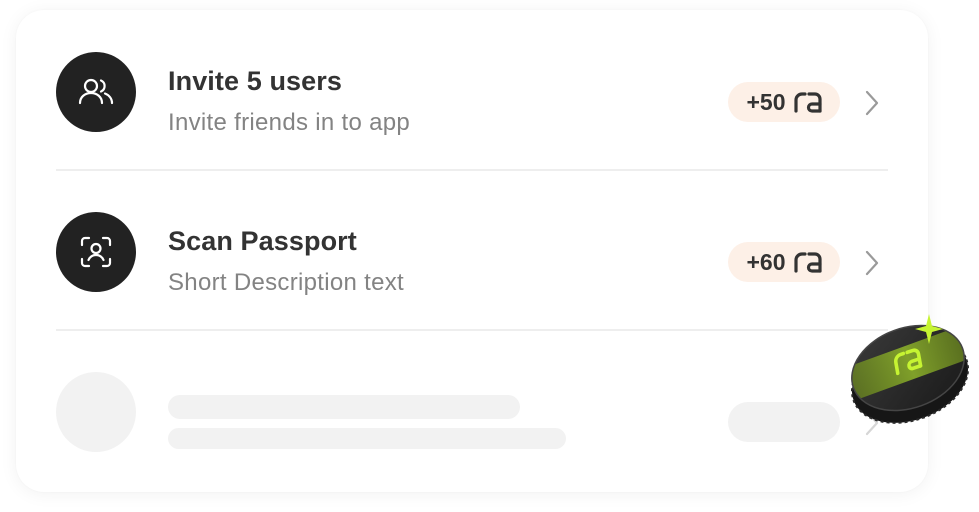 Image resolution: width=979 pixels, height=512 pixels. I want to click on task-description: Invite friends in to app, so click(289, 122).